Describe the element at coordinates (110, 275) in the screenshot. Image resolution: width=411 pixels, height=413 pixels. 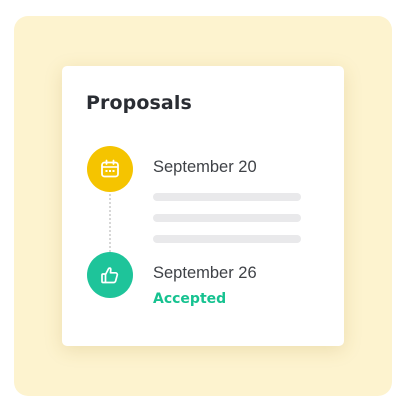
I see `thumbs-up-icon` at that location.